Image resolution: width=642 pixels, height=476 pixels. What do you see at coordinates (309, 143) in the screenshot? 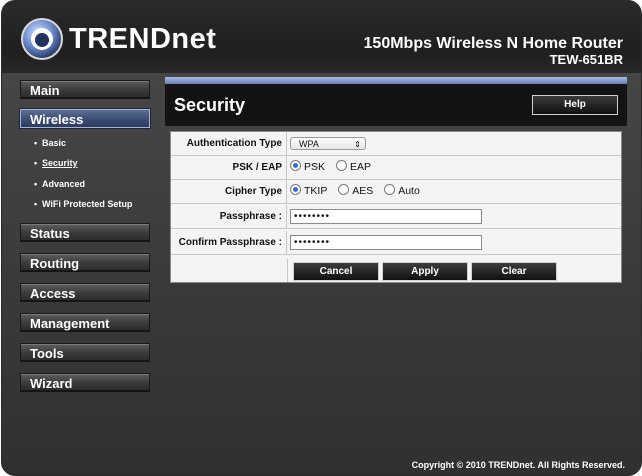
I see `auth-type-selected: WPA` at bounding box center [309, 143].